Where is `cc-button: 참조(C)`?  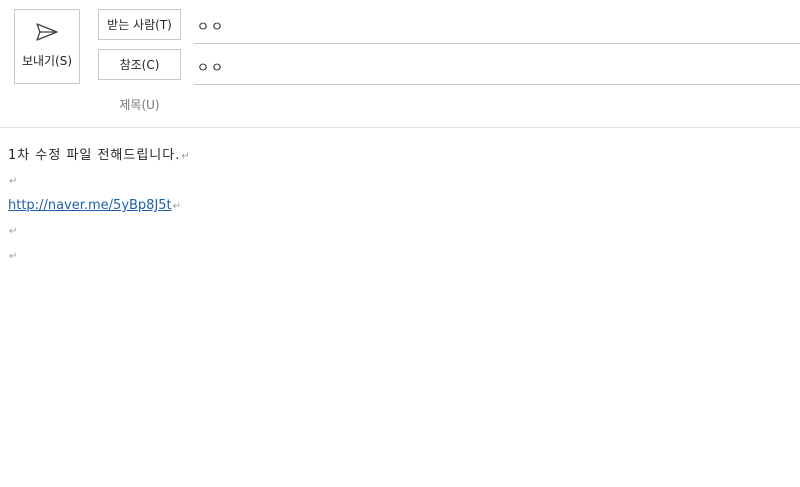
cc-button: 참조(C) is located at coordinates (139, 64).